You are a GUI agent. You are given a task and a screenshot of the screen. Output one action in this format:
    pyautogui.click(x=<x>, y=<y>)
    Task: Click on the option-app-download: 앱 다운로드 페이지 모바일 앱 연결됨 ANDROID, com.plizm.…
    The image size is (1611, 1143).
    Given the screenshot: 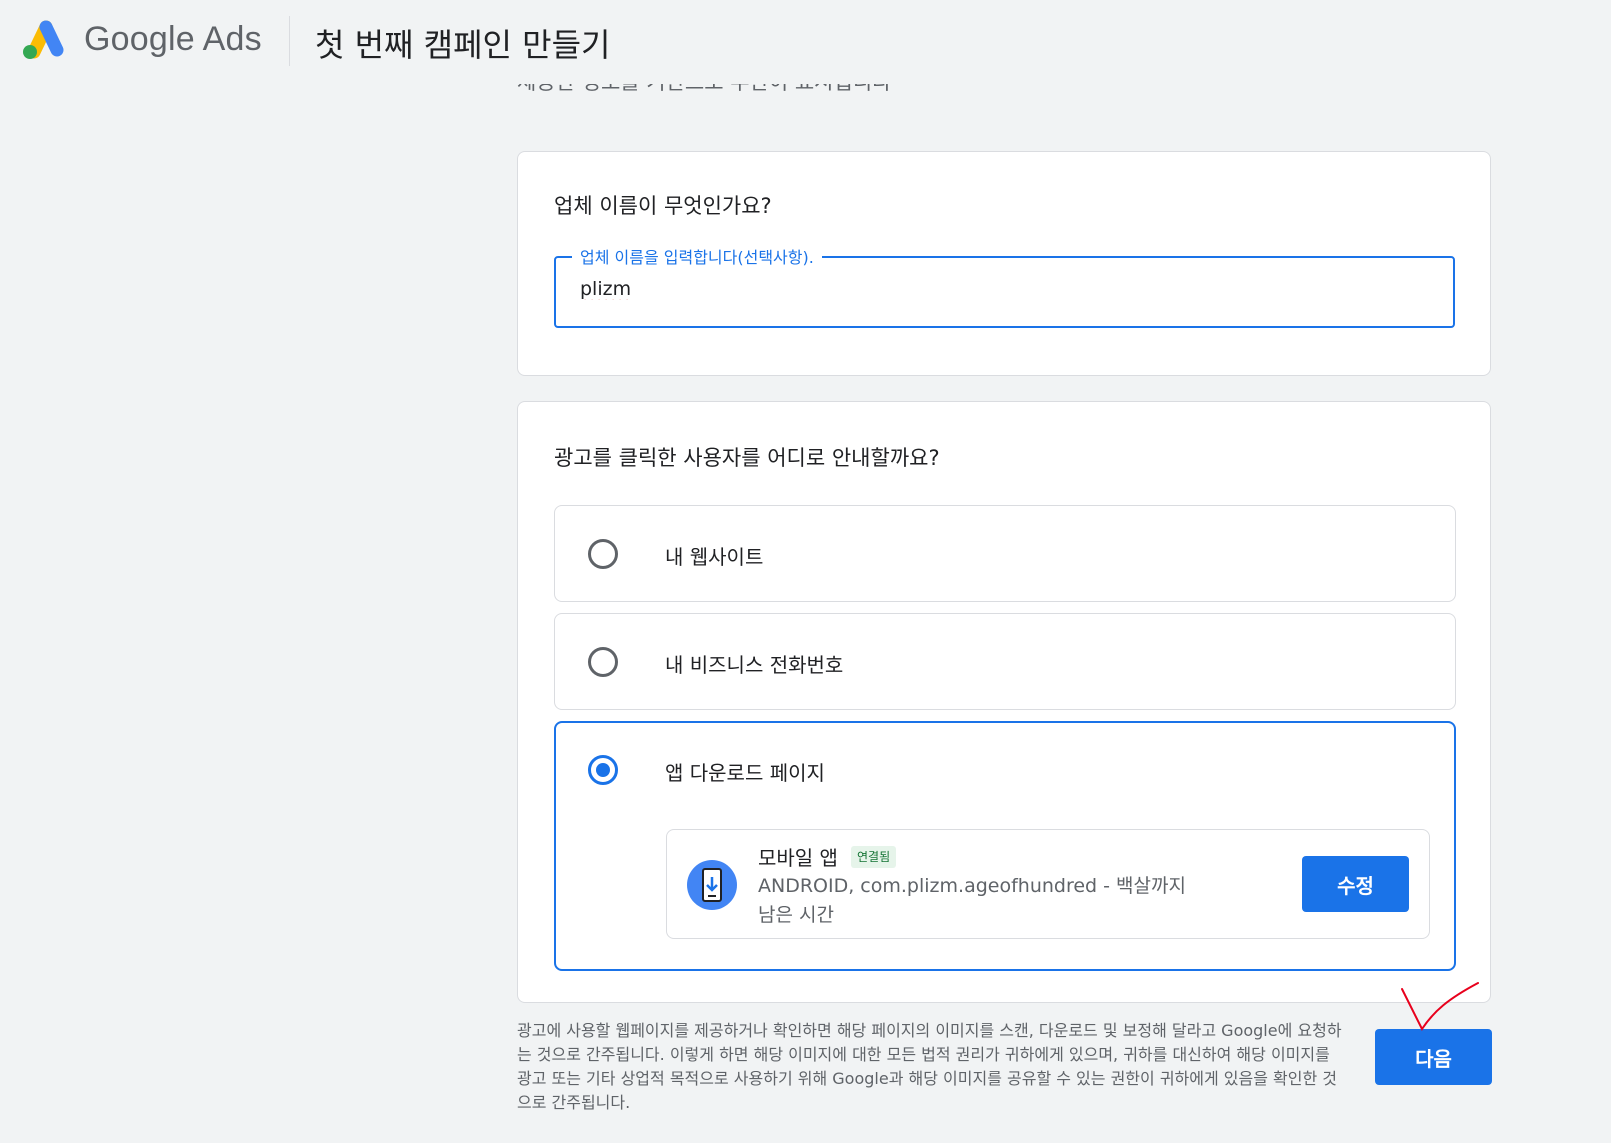 What is the action you would take?
    pyautogui.click(x=1005, y=846)
    